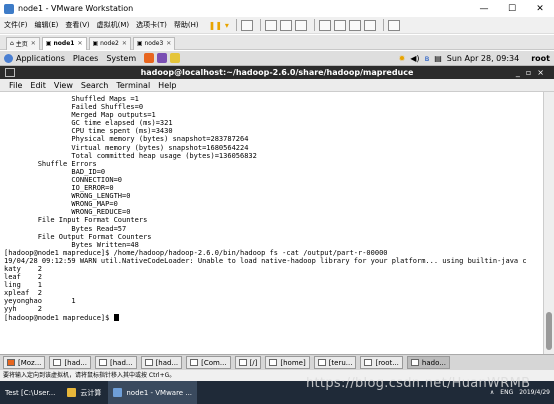  What do you see at coordinates (418, 383) in the screenshot?
I see `watermark-text: https://blog.csdn.net/HuanWRMB` at bounding box center [418, 383].